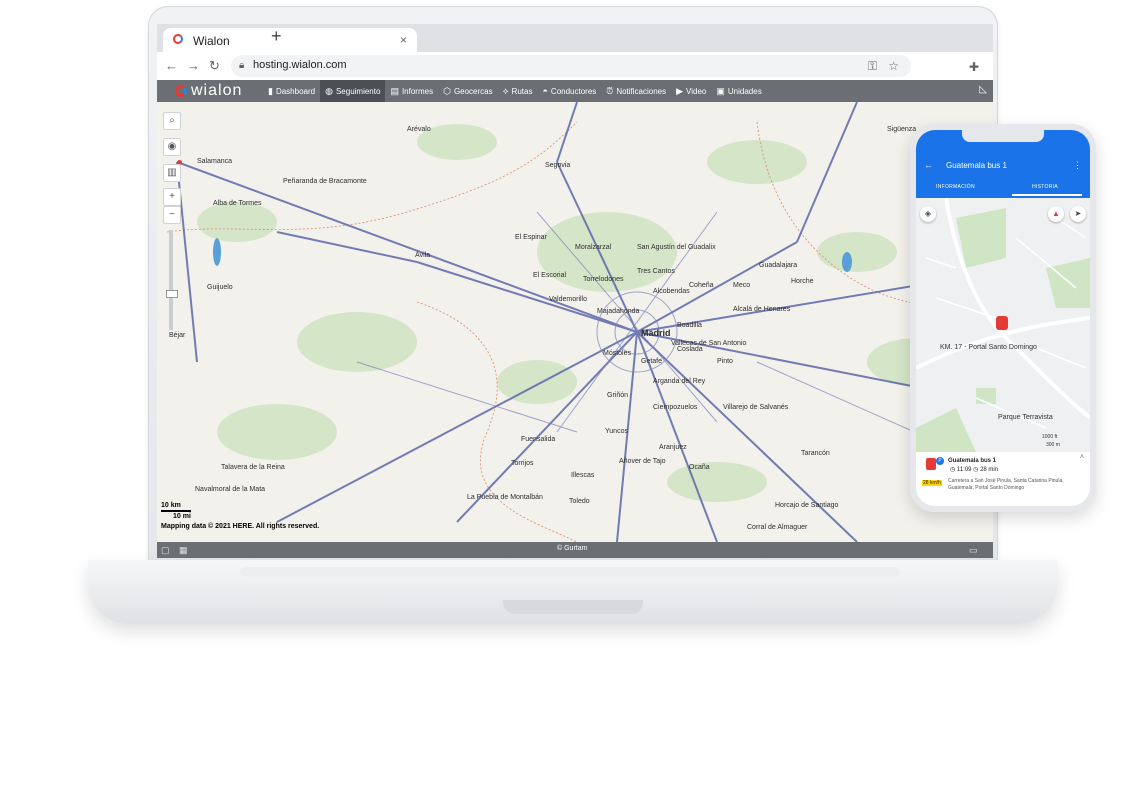 The image size is (1144, 800). I want to click on ruler-icon: ◺, so click(983, 89).